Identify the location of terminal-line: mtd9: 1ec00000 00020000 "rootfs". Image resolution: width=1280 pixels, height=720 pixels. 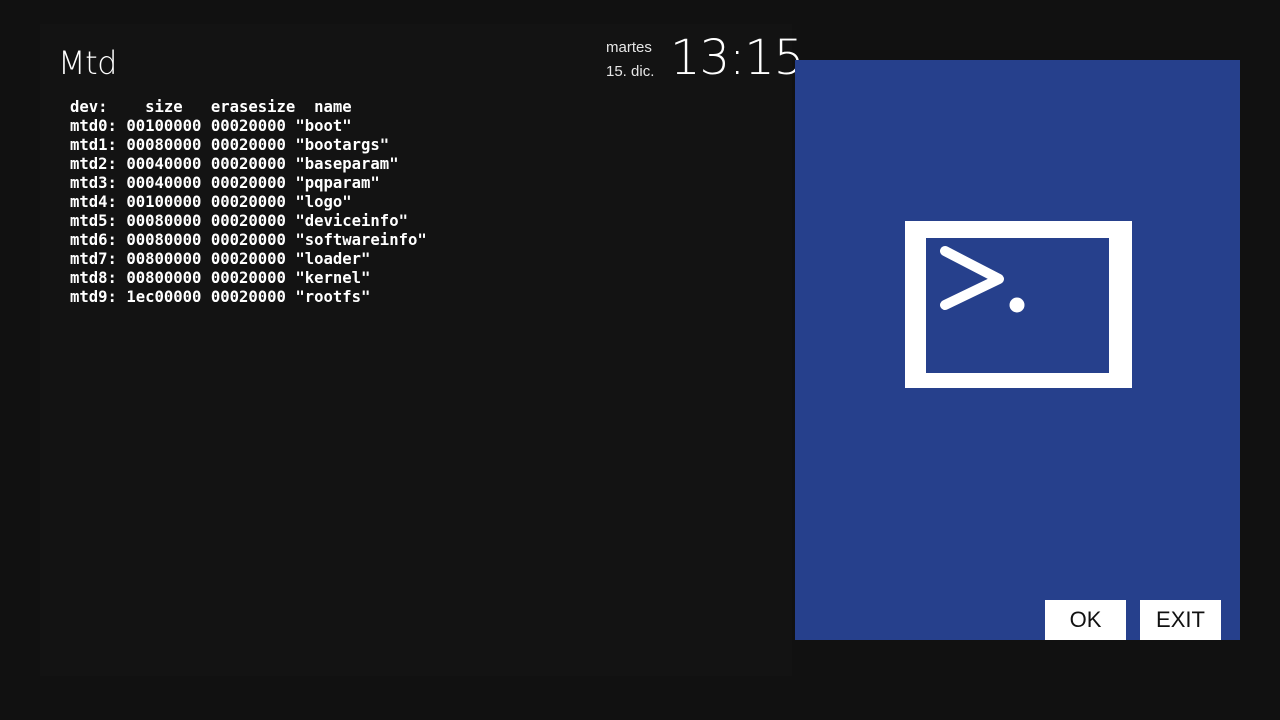
(220, 297).